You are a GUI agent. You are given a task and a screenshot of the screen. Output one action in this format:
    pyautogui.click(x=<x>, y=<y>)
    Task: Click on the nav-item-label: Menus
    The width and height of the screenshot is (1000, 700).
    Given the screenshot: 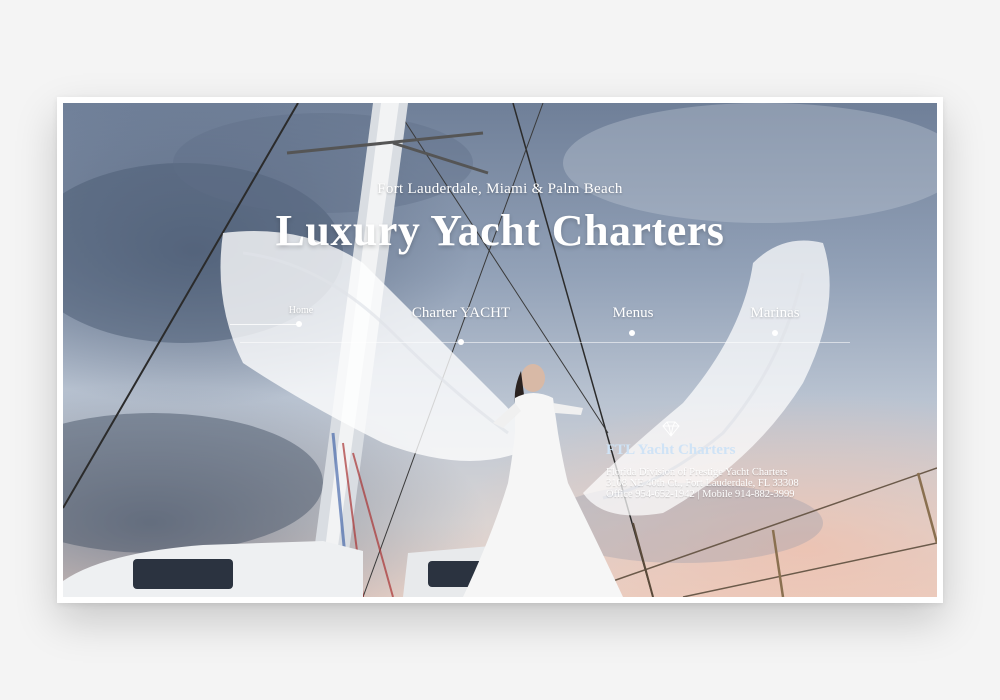 What is the action you would take?
    pyautogui.click(x=633, y=313)
    